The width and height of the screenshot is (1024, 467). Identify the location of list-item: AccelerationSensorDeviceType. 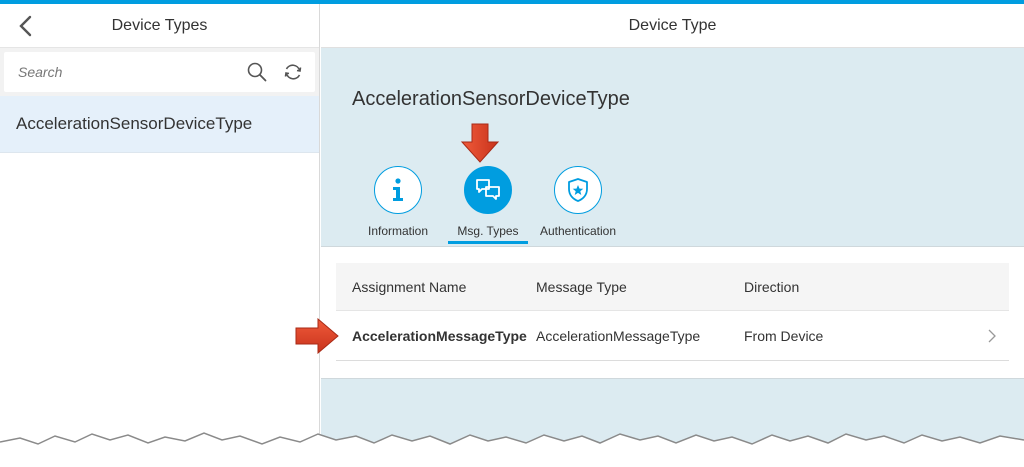
(159, 124).